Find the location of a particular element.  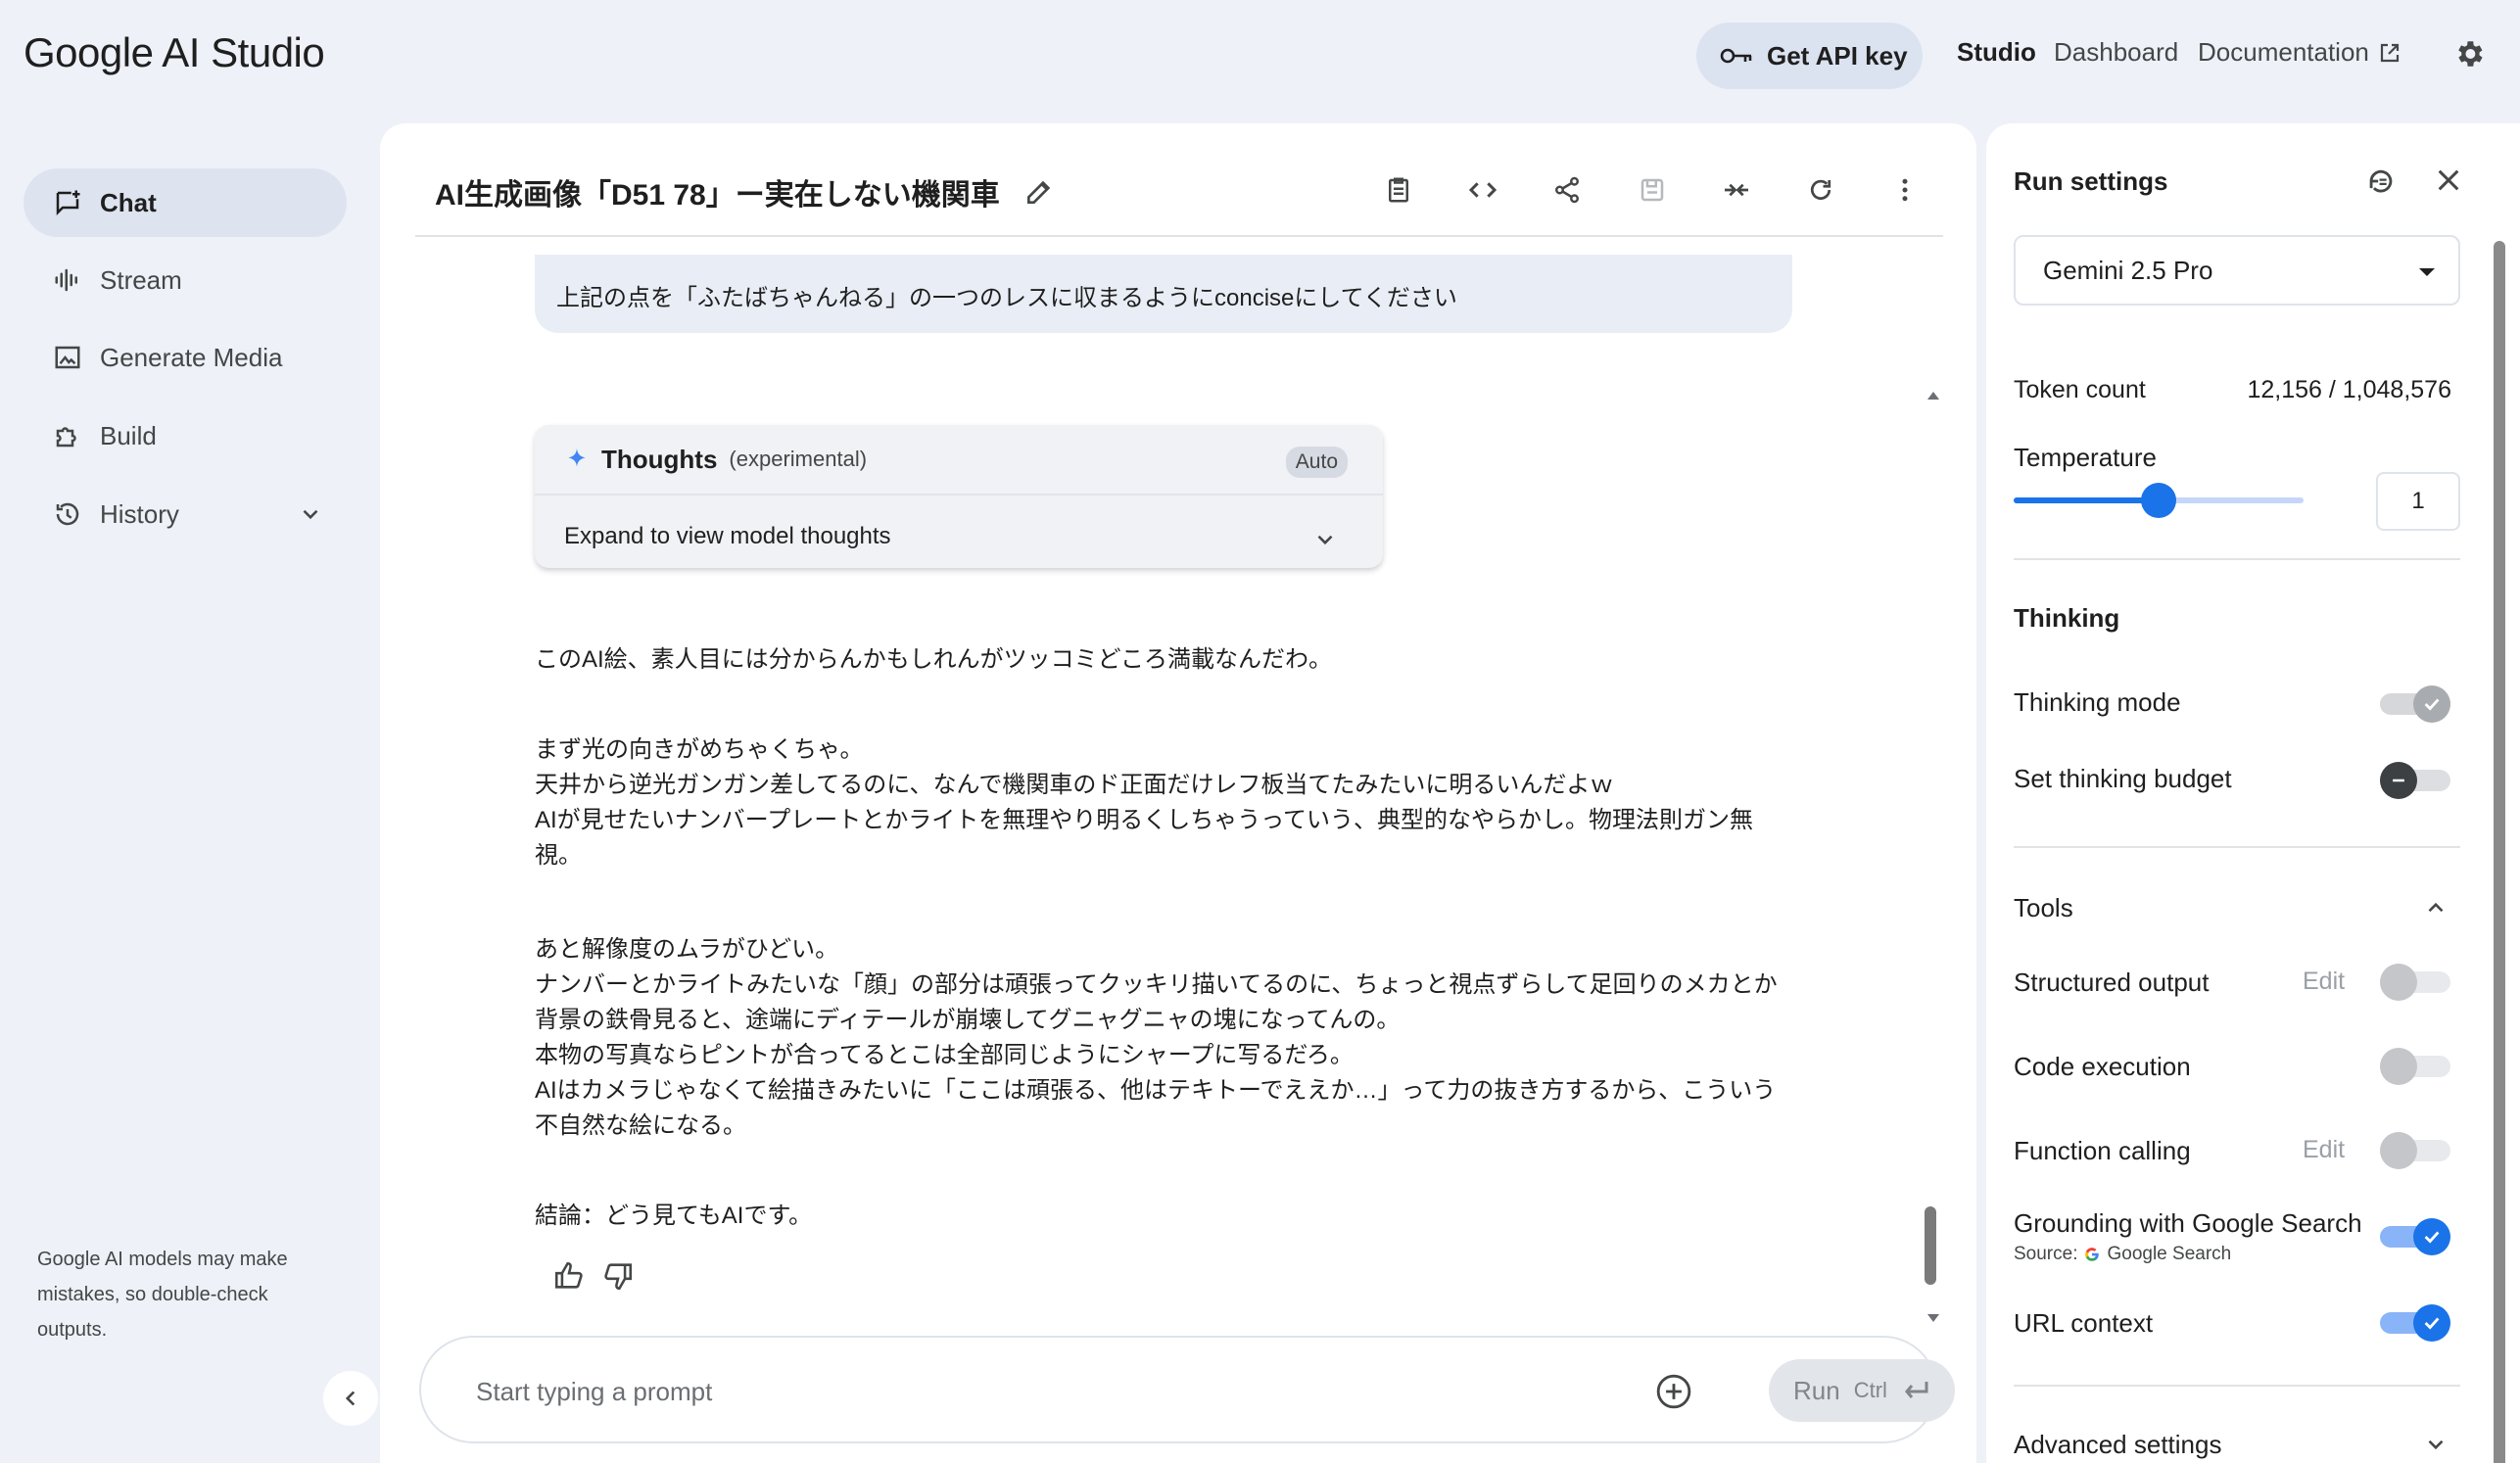

model-select: Gemini 2.5 Pro is located at coordinates (2237, 270).